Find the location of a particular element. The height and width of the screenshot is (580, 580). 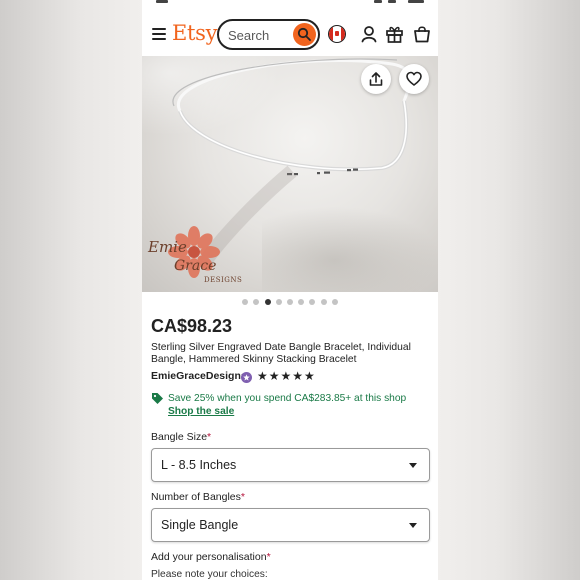

personalisation-note: Please note your choices: is located at coordinates (209, 574).